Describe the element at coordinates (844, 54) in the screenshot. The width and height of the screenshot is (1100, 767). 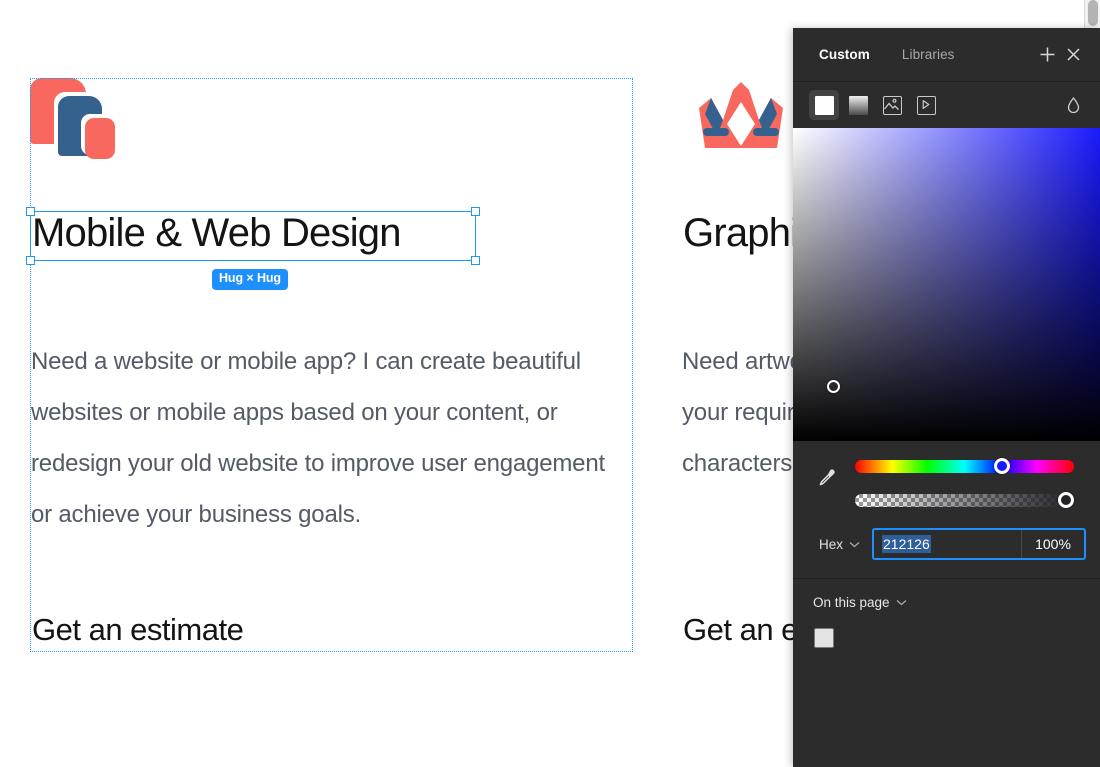
I see `tab-custom: Custom` at that location.